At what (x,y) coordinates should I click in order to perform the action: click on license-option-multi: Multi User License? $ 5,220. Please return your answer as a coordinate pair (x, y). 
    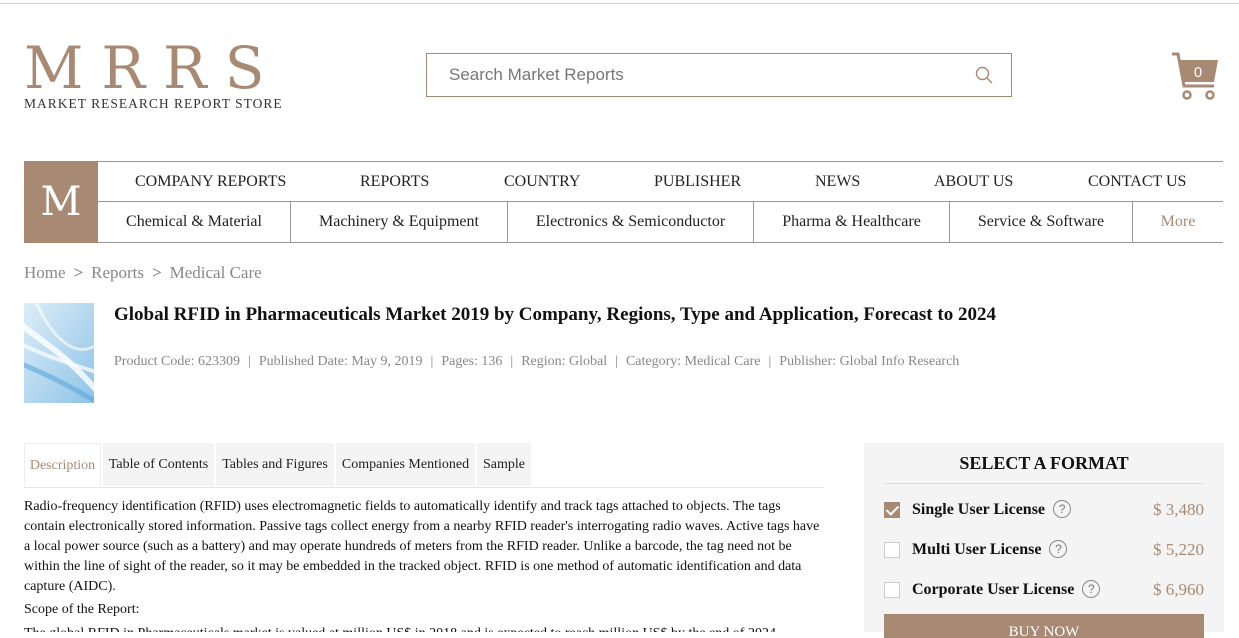
    Looking at the image, I should click on (1044, 553).